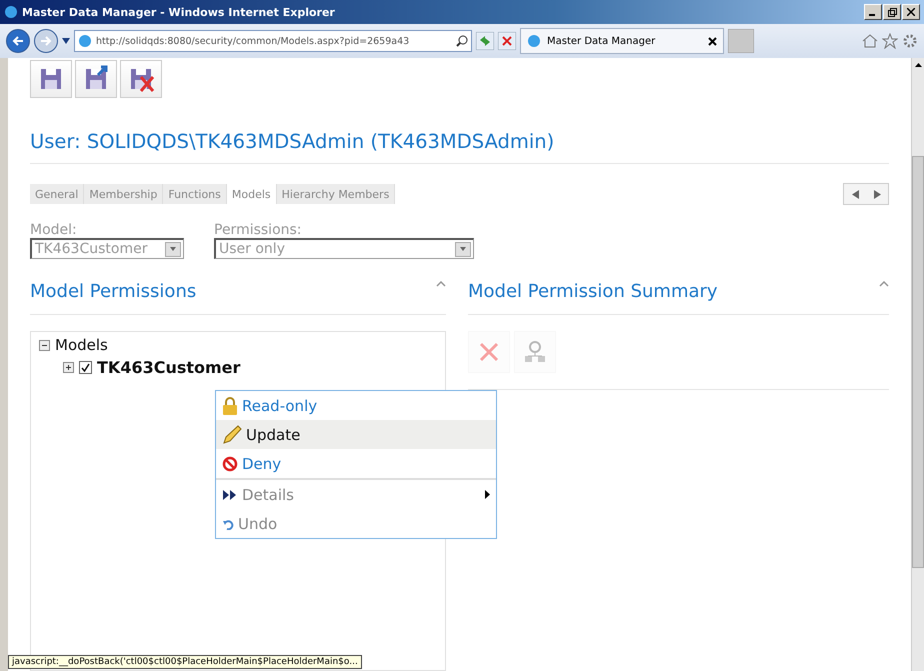 Image resolution: width=924 pixels, height=671 pixels. What do you see at coordinates (44, 345) in the screenshot?
I see `collapse-icon` at bounding box center [44, 345].